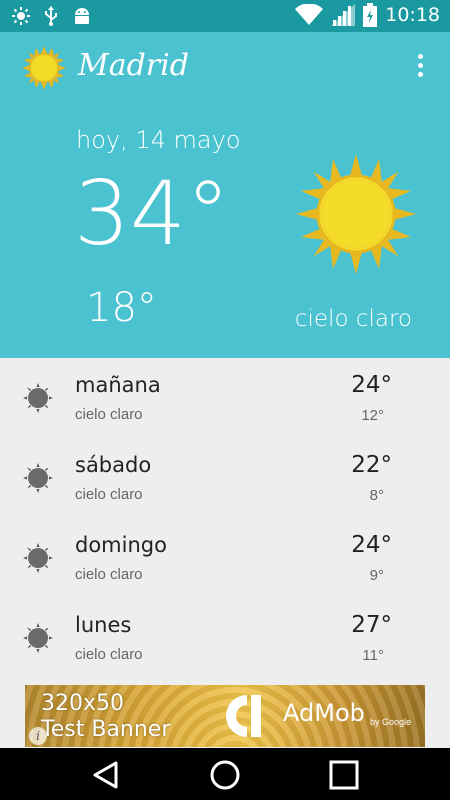 The width and height of the screenshot is (450, 800). Describe the element at coordinates (370, 15) in the screenshot. I see `battery-icon` at that location.